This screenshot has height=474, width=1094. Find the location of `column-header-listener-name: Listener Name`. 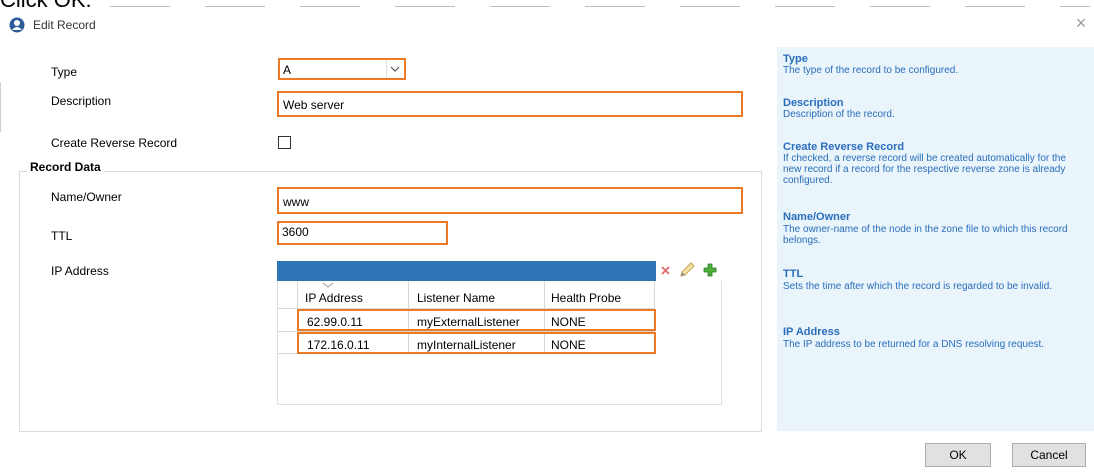

column-header-listener-name: Listener Name is located at coordinates (456, 298).